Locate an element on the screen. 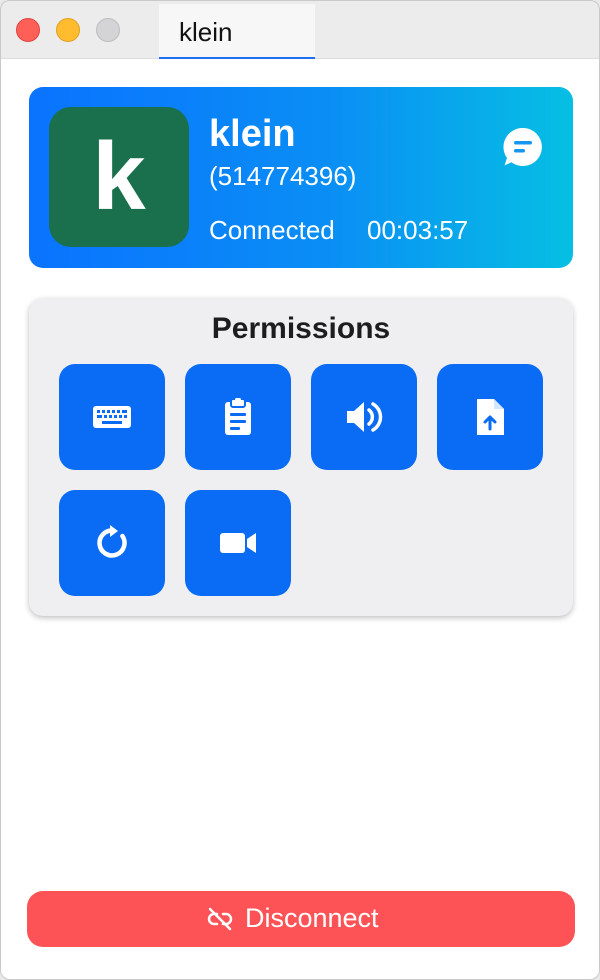 The width and height of the screenshot is (600, 980). peer-name: klein is located at coordinates (252, 134).